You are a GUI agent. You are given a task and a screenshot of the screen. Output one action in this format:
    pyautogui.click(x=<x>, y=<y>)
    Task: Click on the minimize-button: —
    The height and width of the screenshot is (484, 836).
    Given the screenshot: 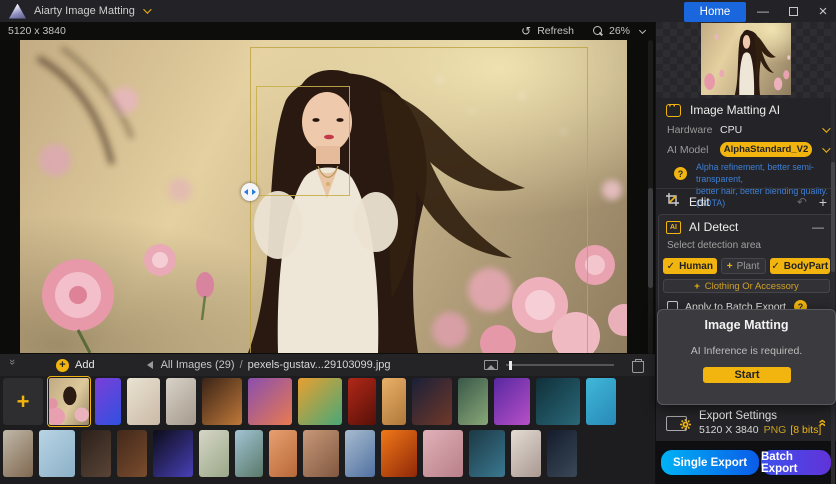 What is the action you would take?
    pyautogui.click(x=763, y=11)
    